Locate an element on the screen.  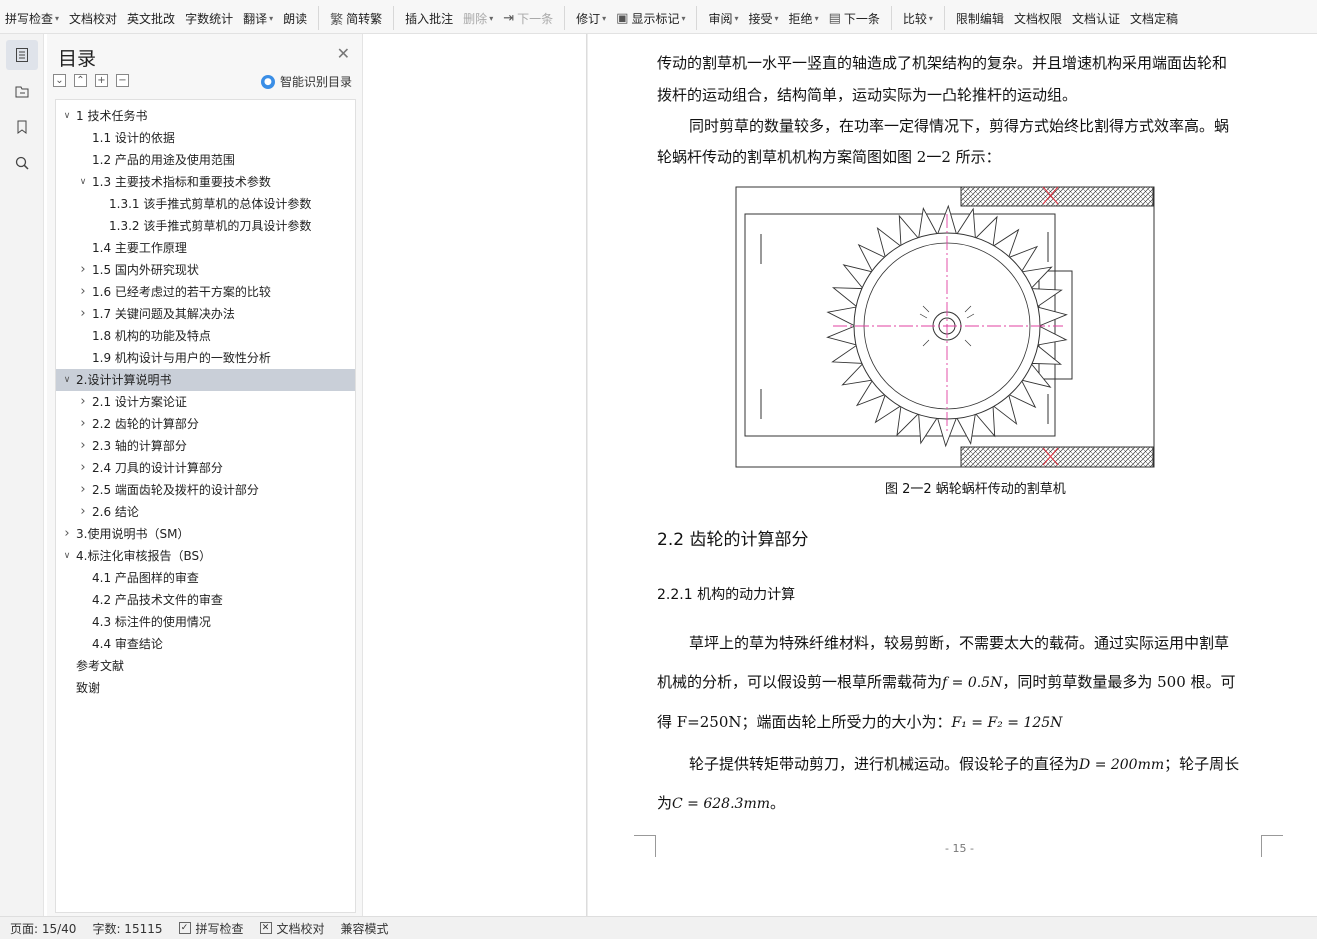
close-icon: ✕ is located at coordinates (343, 53).